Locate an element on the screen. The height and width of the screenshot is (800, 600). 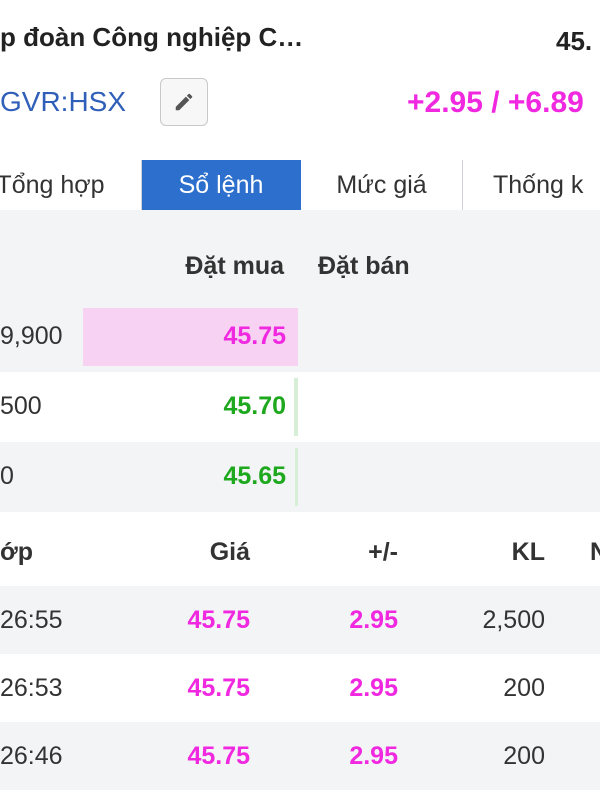
price-change: +2.95 / +6.89 is located at coordinates (495, 102).